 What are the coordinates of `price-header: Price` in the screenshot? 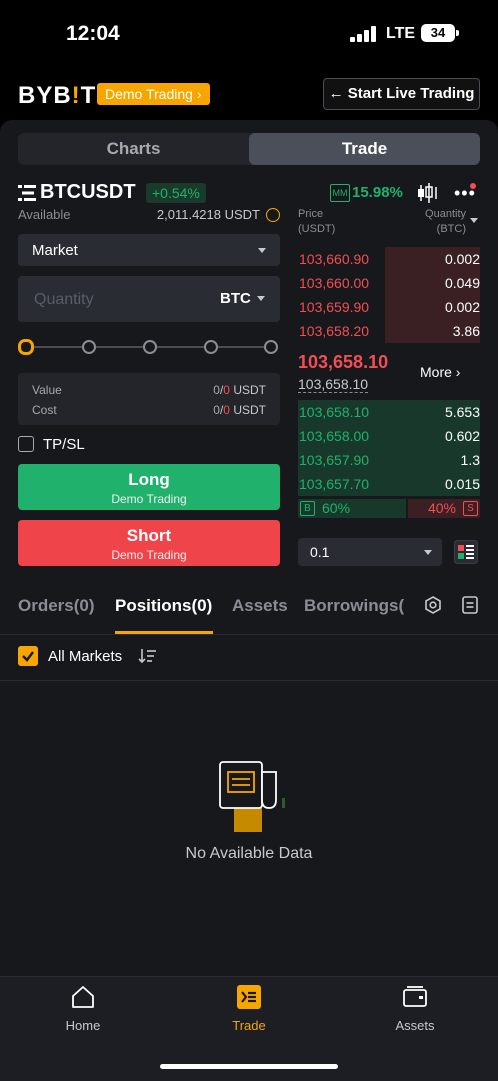 It's located at (311, 214).